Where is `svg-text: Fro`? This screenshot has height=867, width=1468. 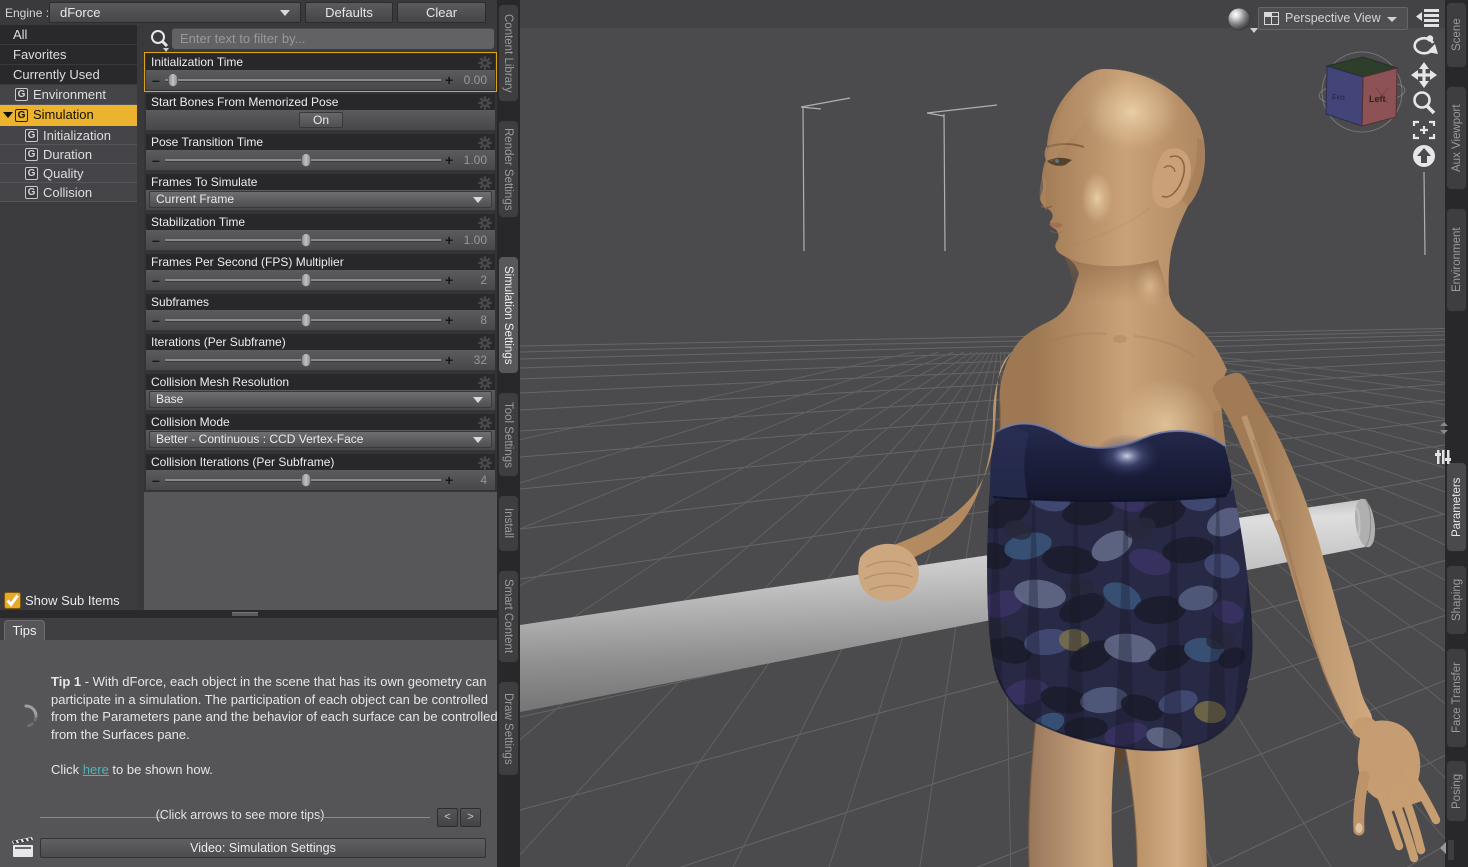 svg-text: Fro is located at coordinates (1338, 97).